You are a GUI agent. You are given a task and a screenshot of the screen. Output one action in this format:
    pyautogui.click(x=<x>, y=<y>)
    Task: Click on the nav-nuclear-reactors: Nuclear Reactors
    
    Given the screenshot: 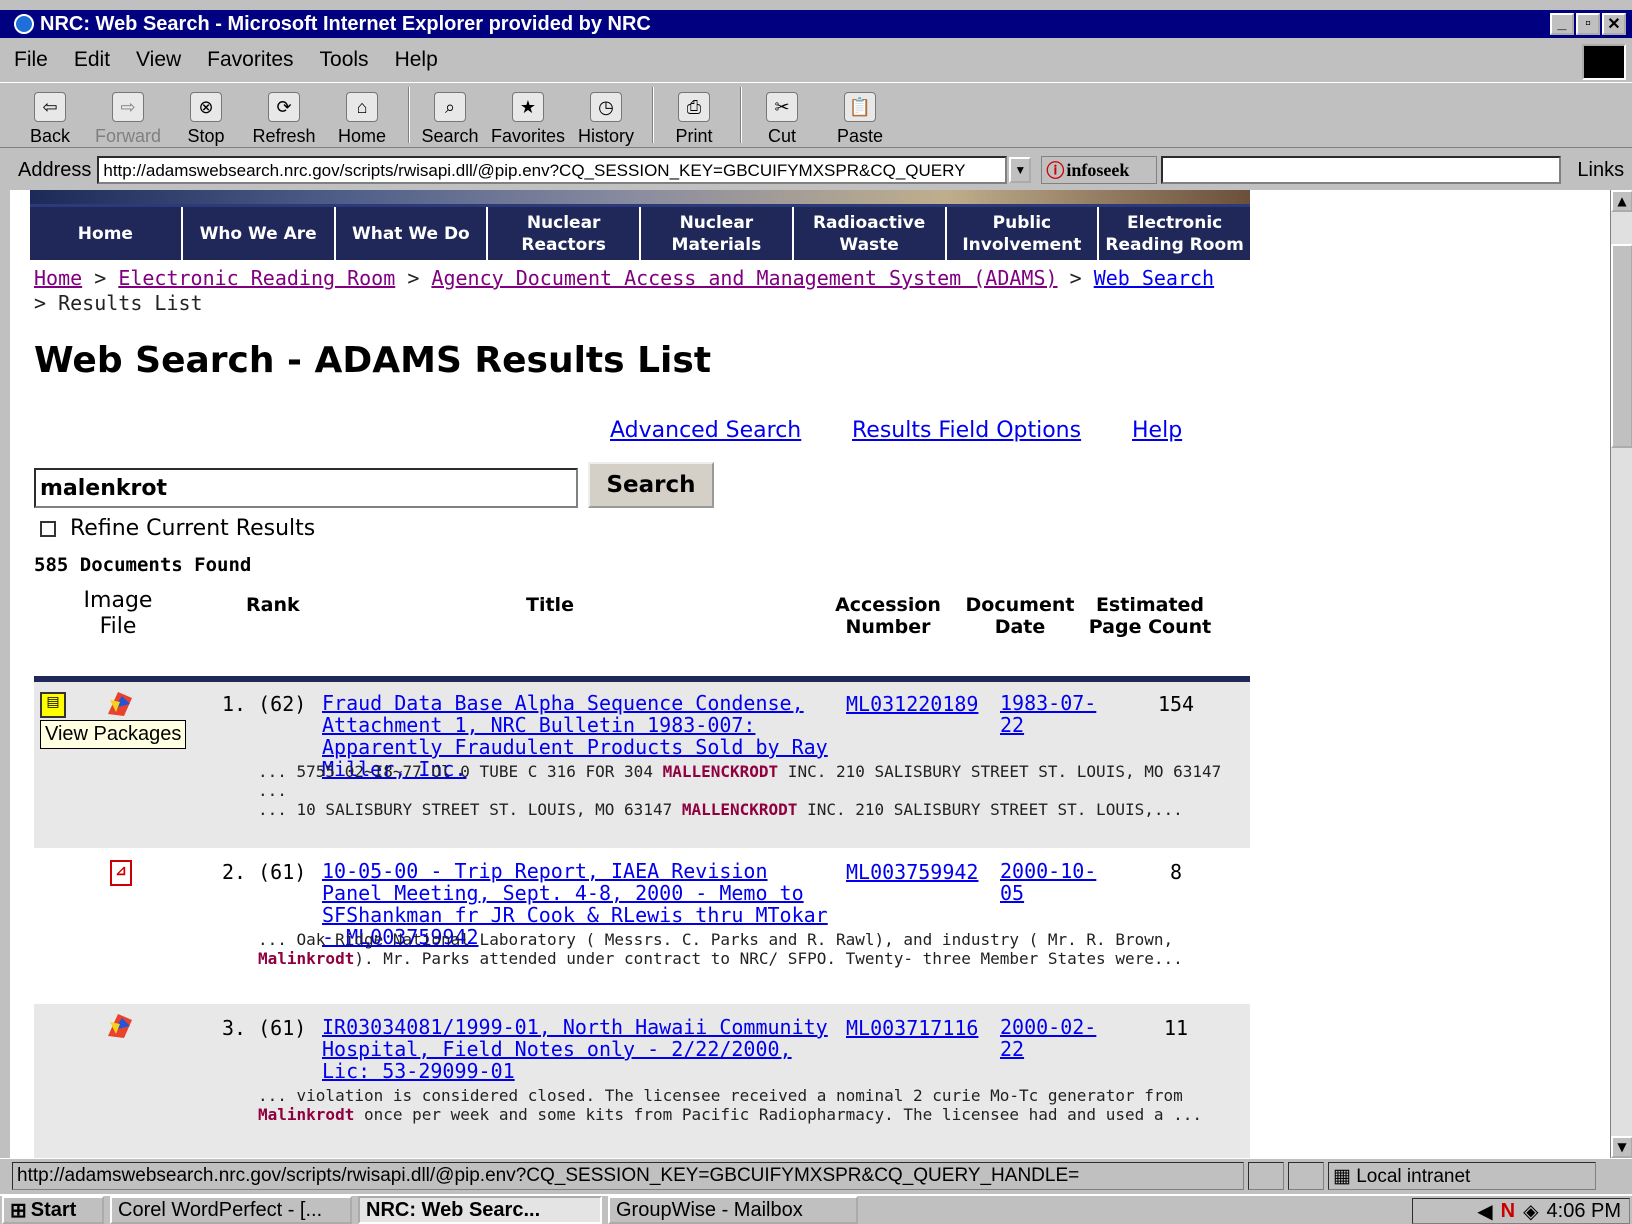 What is the action you would take?
    pyautogui.click(x=564, y=233)
    